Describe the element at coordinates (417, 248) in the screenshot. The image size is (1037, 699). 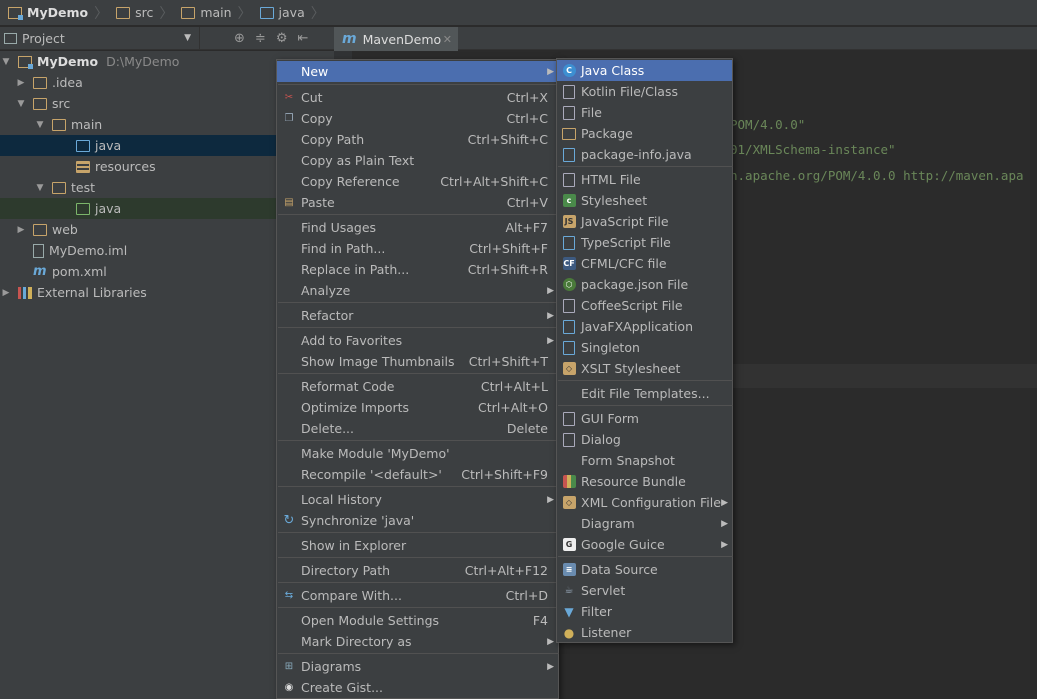
I see `menu-item-find-in-path: Find in Path... Ctrl+Shift+F` at that location.